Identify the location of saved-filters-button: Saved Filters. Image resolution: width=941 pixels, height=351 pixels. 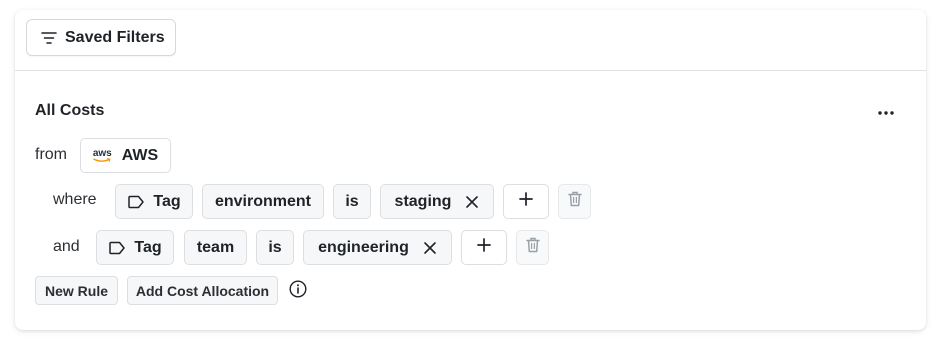
(101, 37).